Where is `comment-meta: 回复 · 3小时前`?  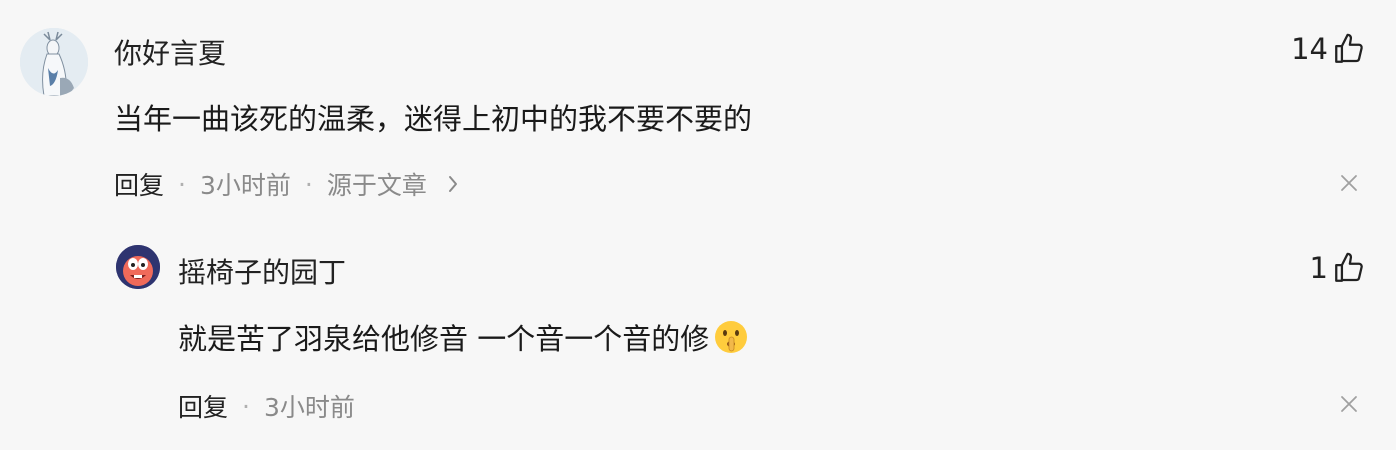
comment-meta: 回复 · 3小时前 is located at coordinates (266, 406).